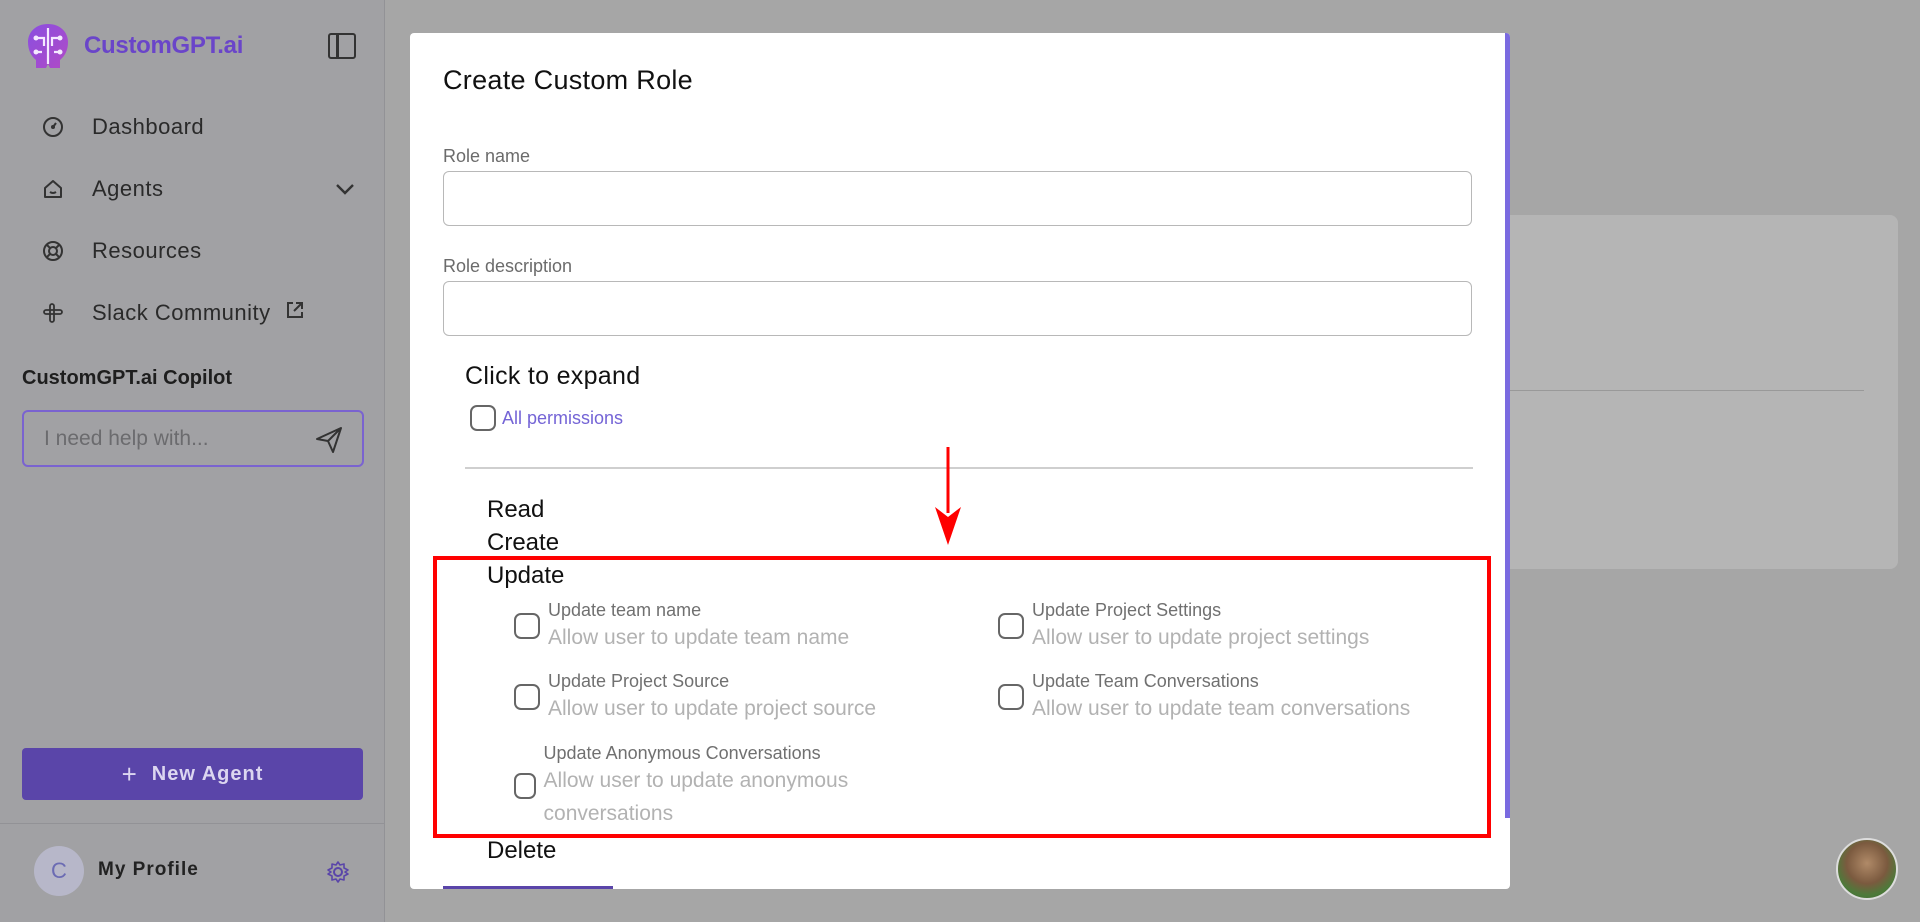  I want to click on divider, so click(1682, 390).